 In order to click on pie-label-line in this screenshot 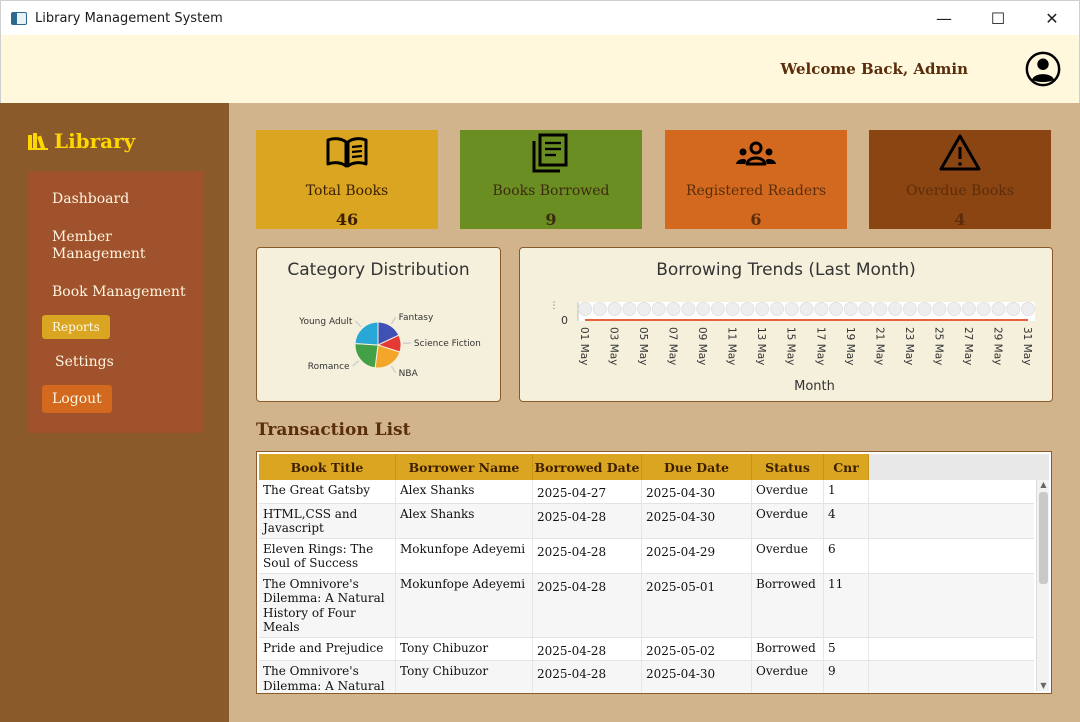, I will do `click(393, 320)`.